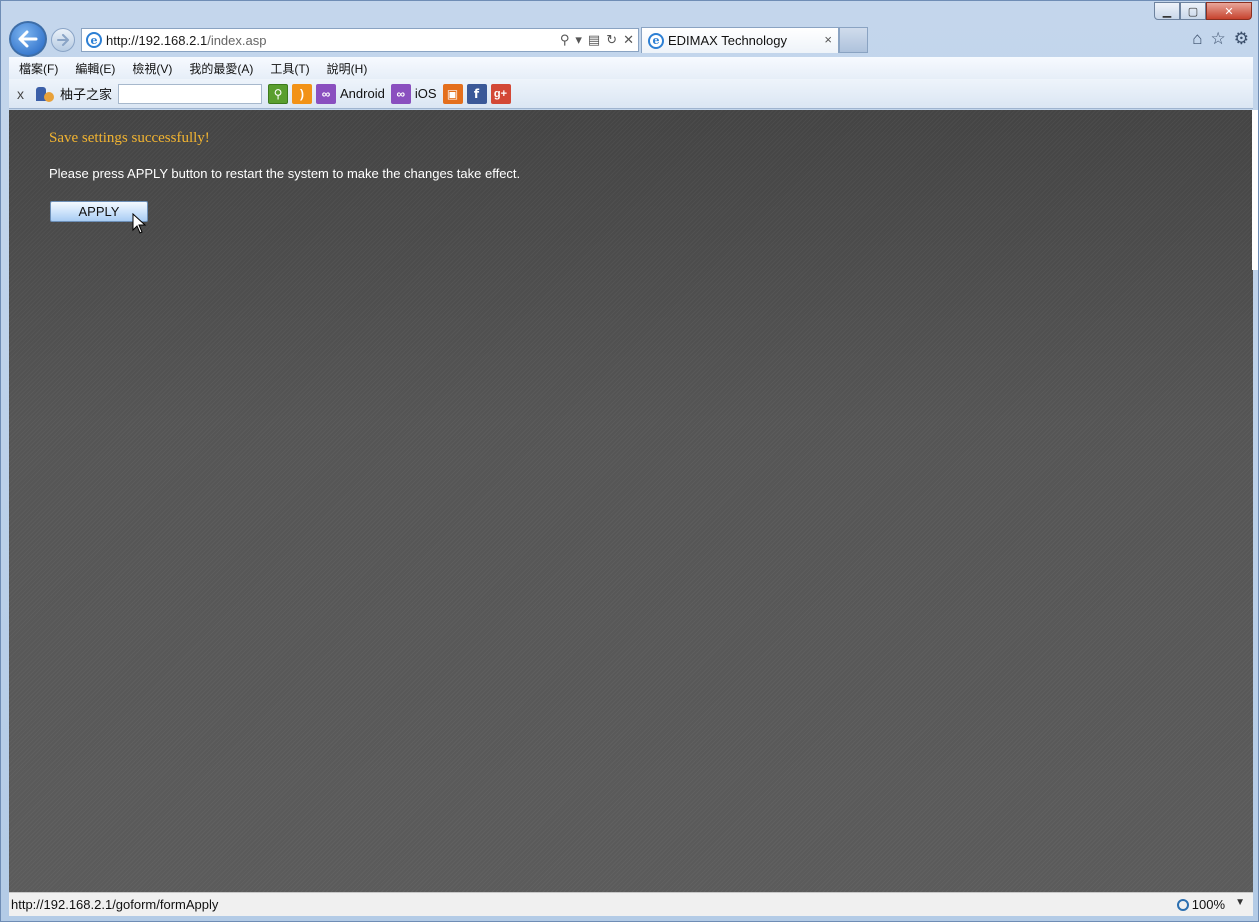  Describe the element at coordinates (139, 223) in the screenshot. I see `mouse-cursor-icon` at that location.